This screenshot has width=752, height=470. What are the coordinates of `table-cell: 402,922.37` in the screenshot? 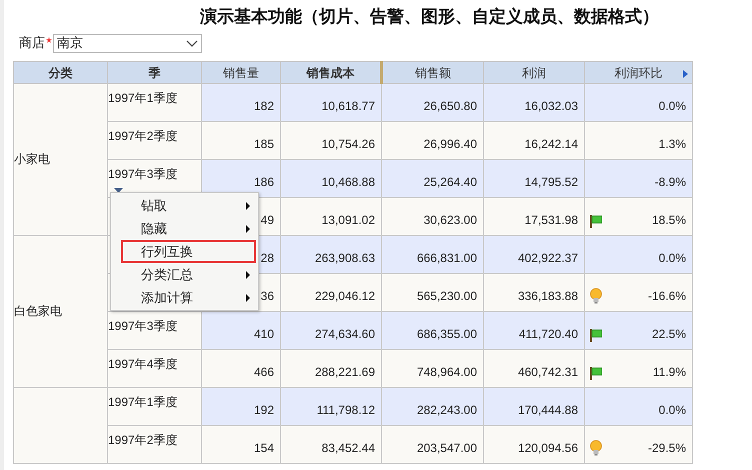 It's located at (534, 255).